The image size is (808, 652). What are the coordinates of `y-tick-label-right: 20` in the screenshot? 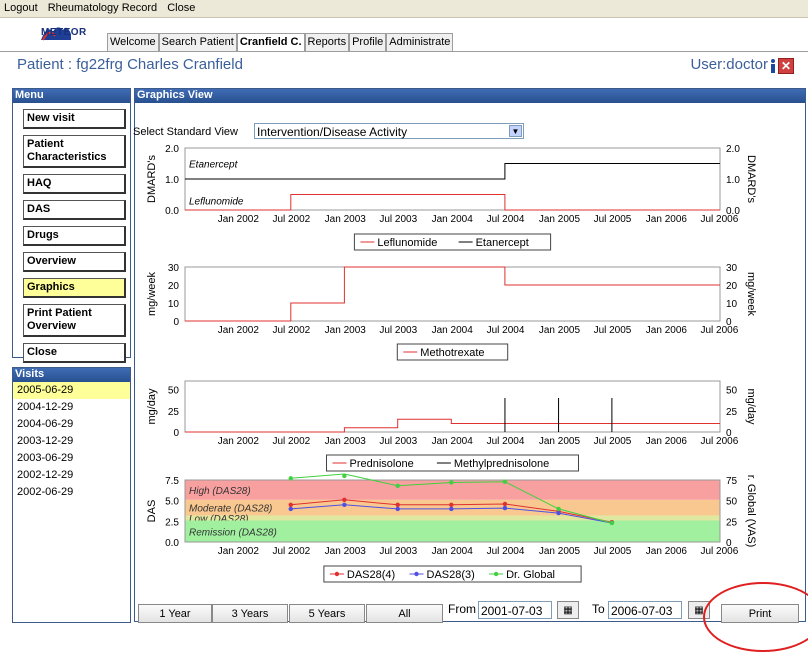 It's located at (732, 286).